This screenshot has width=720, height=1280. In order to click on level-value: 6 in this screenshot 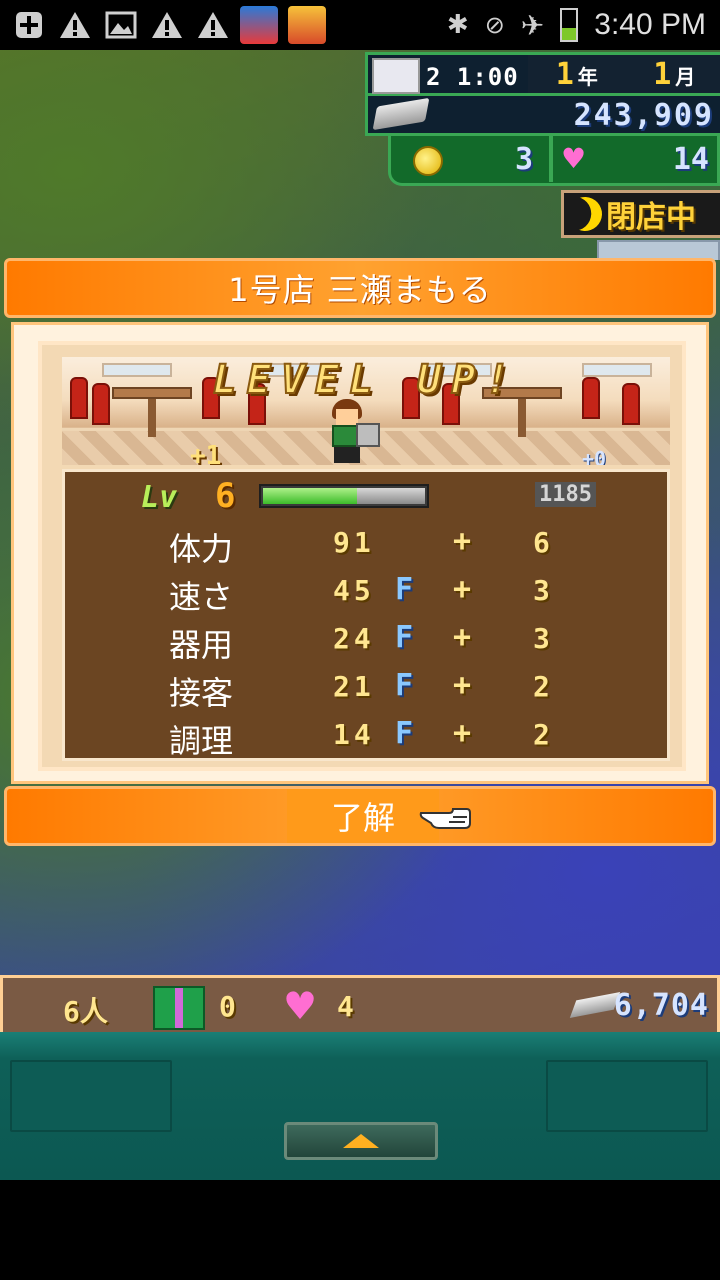, I will do `click(225, 496)`.